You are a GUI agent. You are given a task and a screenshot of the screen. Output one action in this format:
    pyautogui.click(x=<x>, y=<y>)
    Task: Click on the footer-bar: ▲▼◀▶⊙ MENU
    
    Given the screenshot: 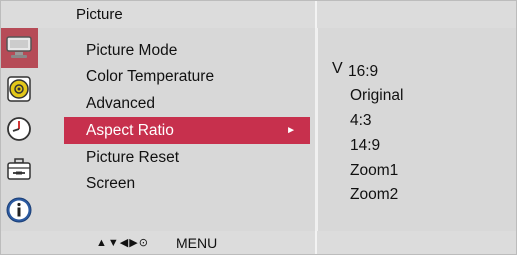 What is the action you would take?
    pyautogui.click(x=258, y=243)
    